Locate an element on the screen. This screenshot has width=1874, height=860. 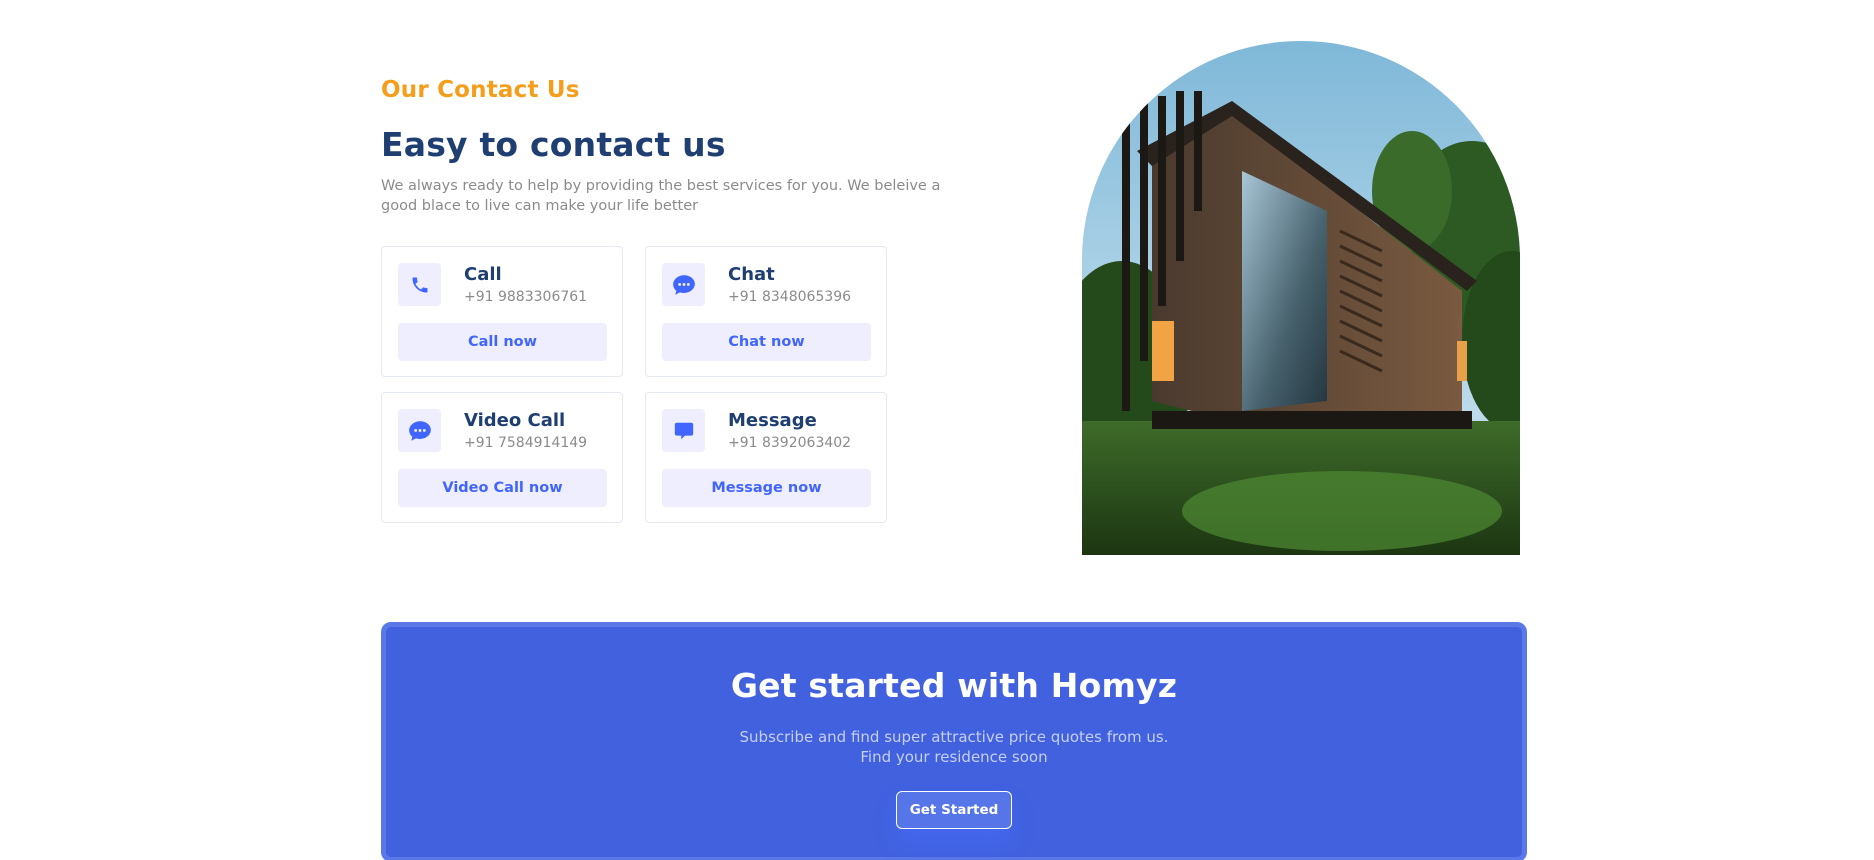
phone-icon is located at coordinates (419, 284).